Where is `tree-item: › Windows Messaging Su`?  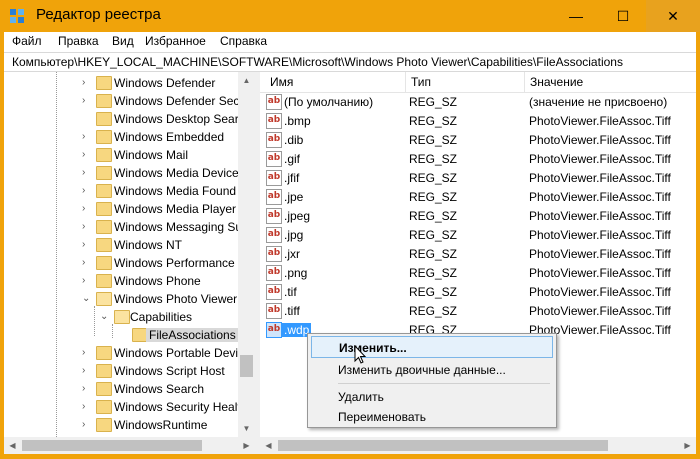
tree-item: › Windows Messaging Su is located at coordinates (123, 227).